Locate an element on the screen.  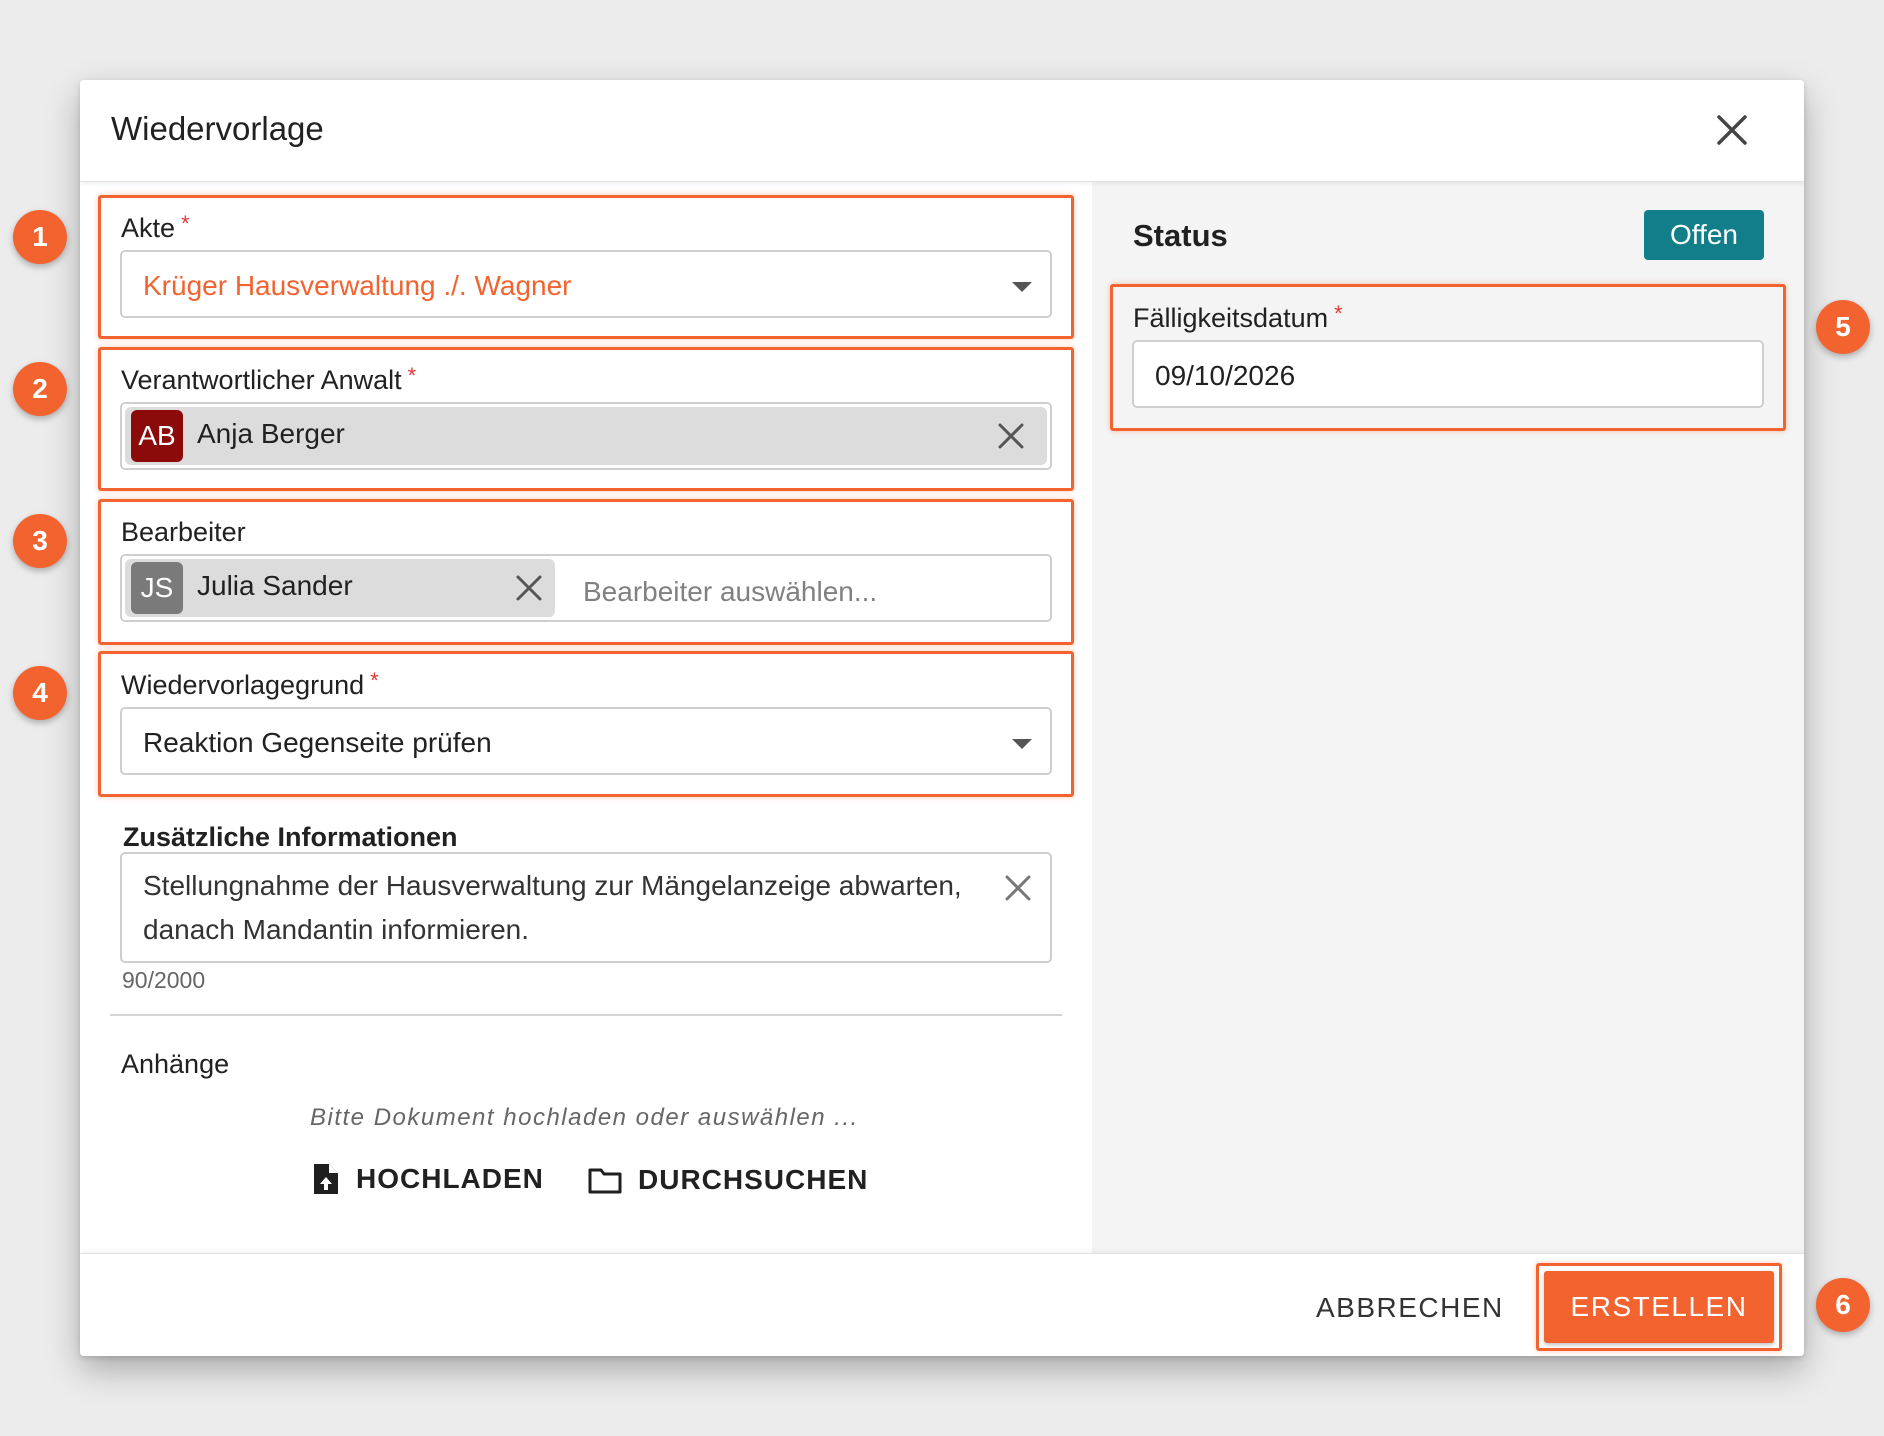
bearbeiter-chip: JS Julia Sander is located at coordinates (340, 588).